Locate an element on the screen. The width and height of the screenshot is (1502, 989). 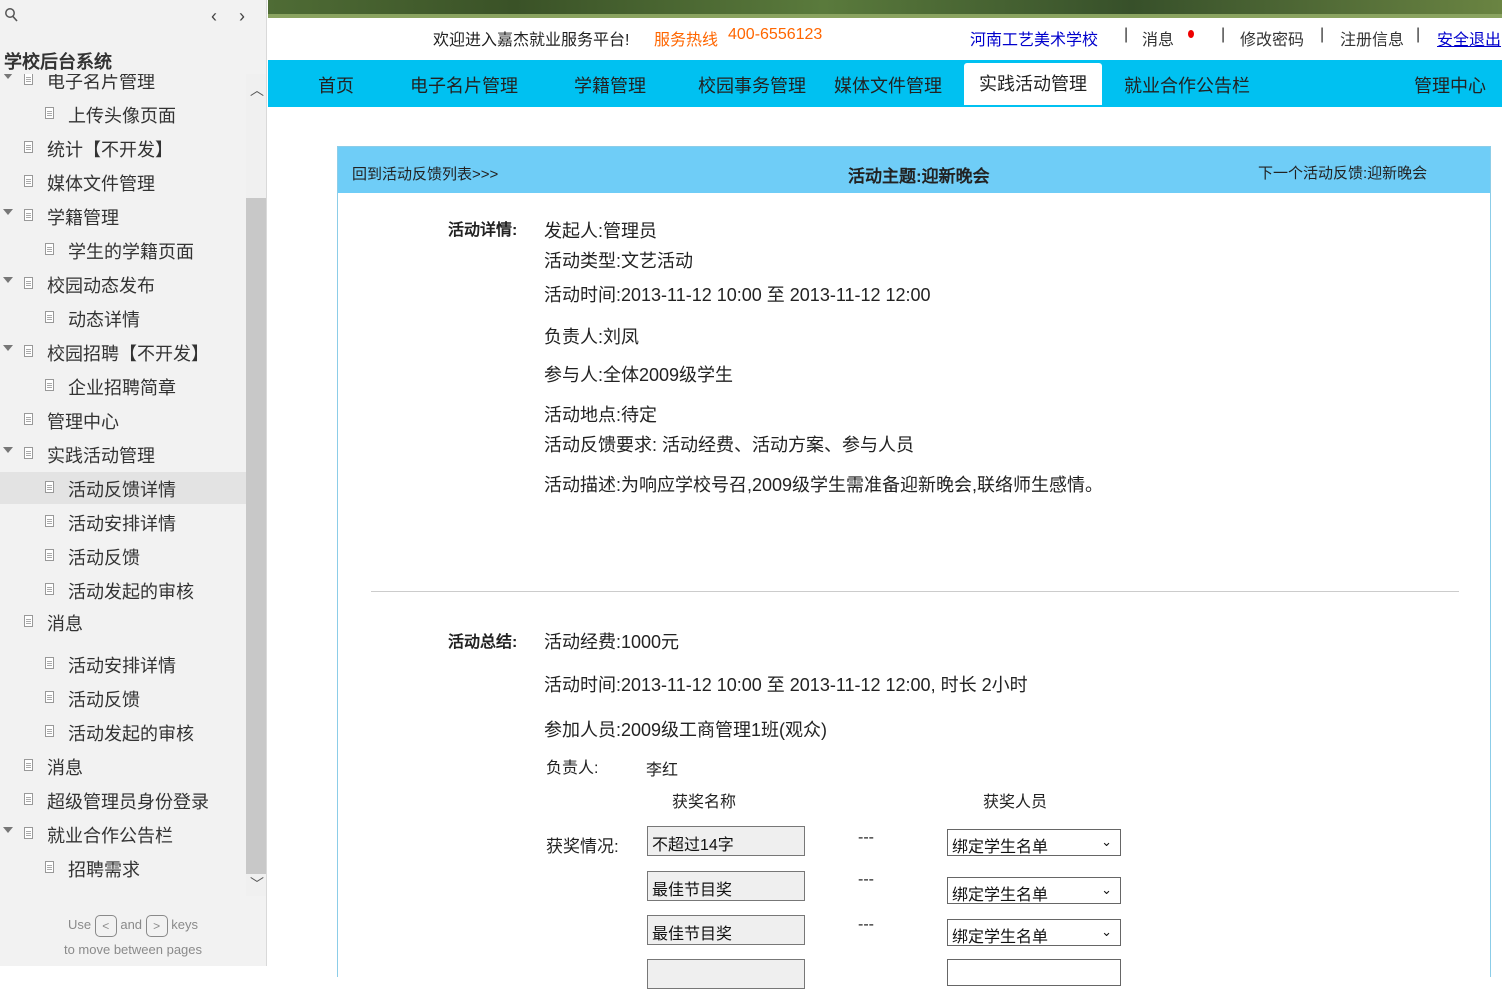
sidebar-item: 活动反馈详情 is located at coordinates (123, 488).